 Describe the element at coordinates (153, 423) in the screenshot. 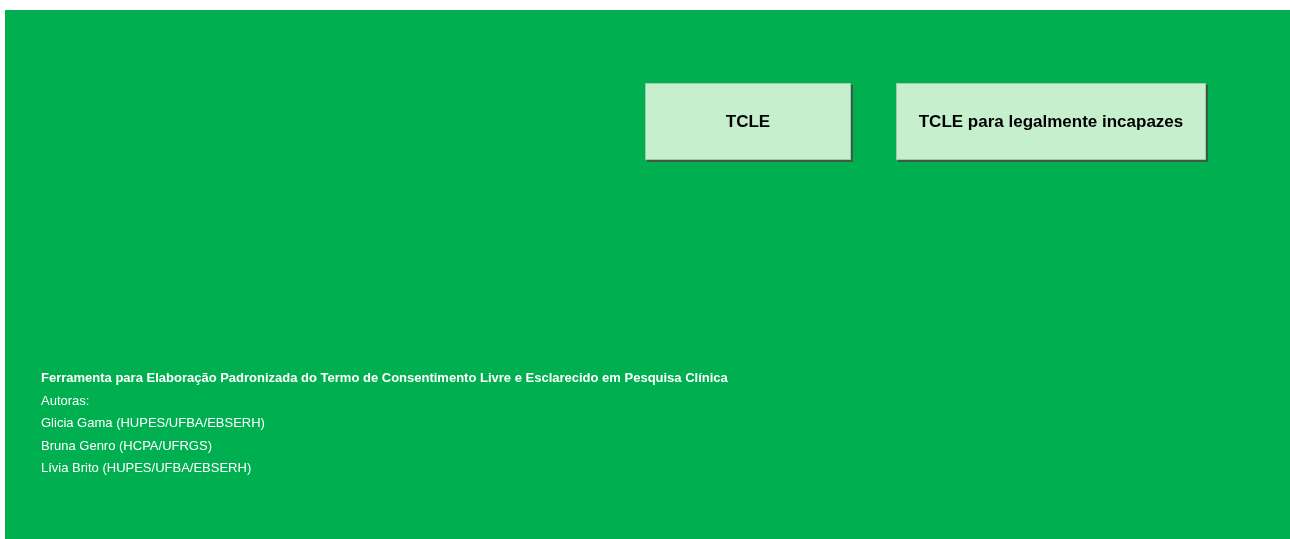

I see `author-line: Glicia Gama (HUPES/UFBA/EBSERH)` at that location.